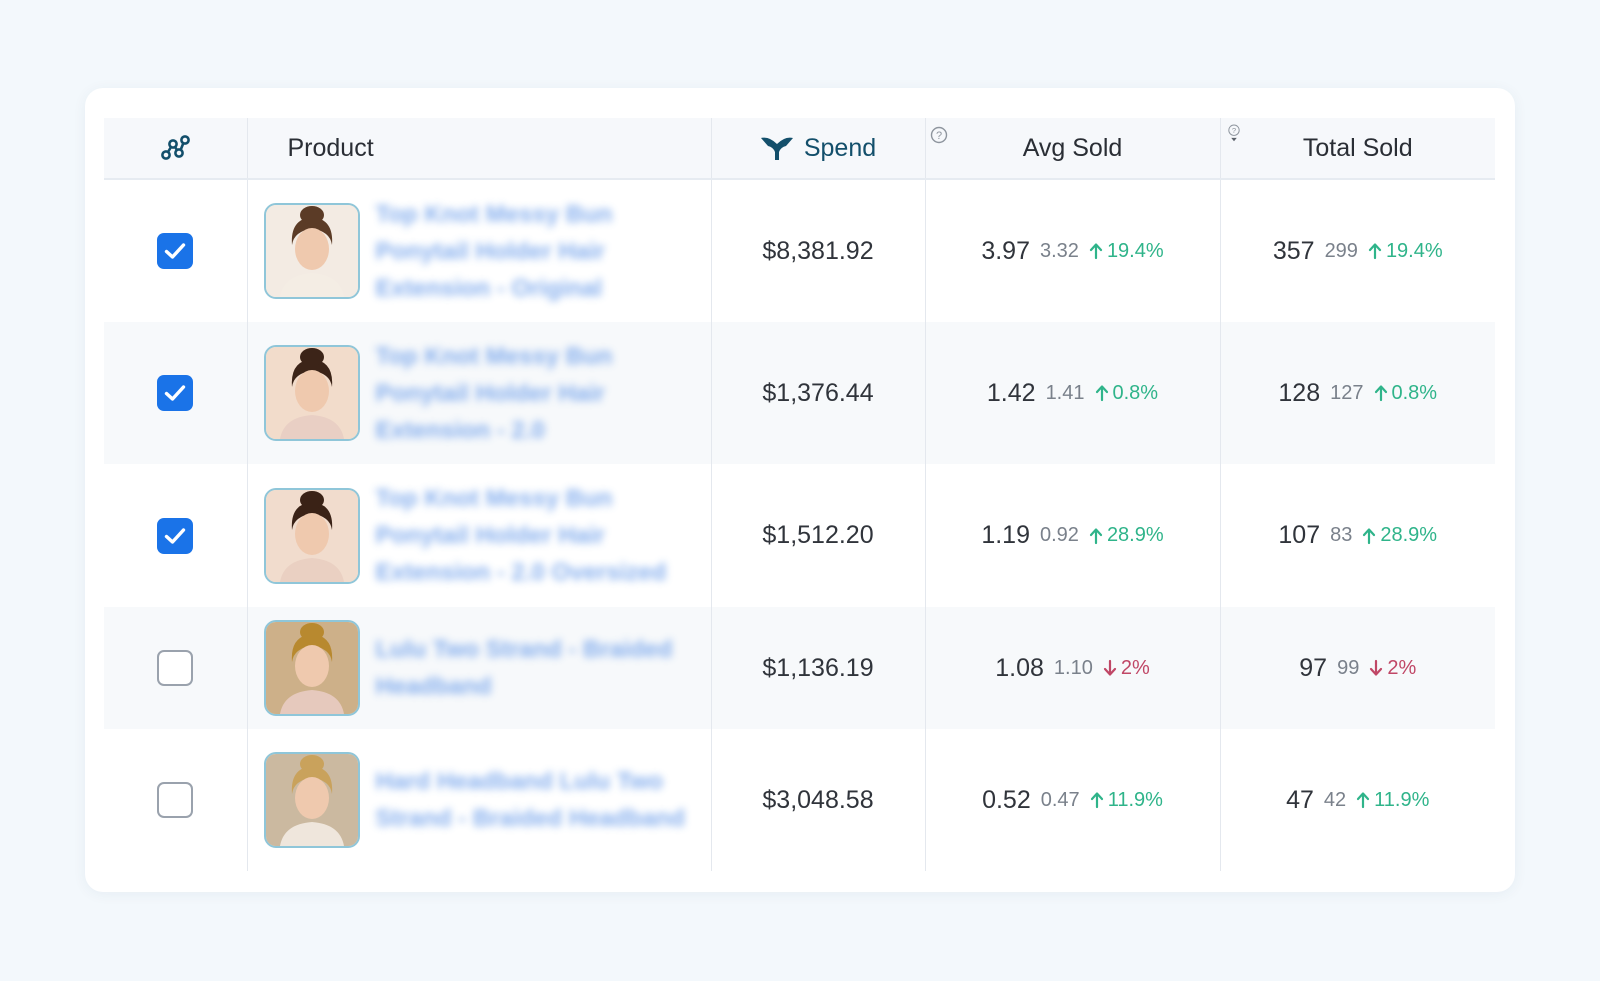  I want to click on avg-sold-previous: 1.10, so click(1073, 667).